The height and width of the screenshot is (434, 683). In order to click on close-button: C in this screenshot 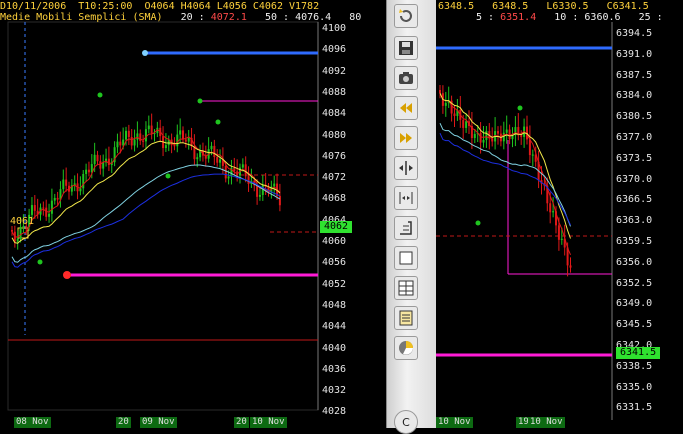, I will do `click(406, 422)`.